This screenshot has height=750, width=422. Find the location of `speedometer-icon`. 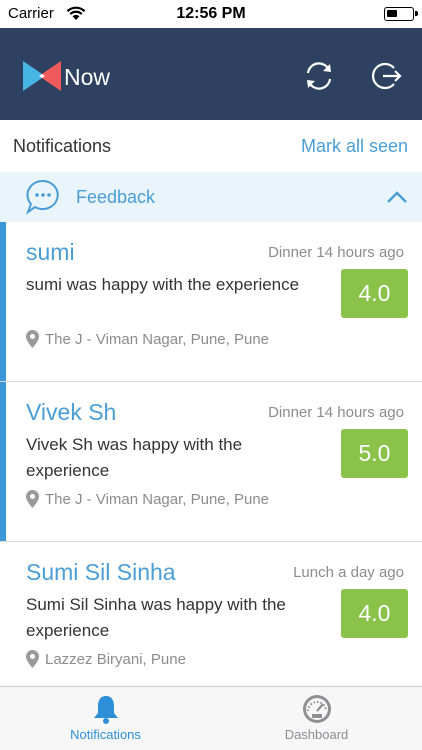

speedometer-icon is located at coordinates (317, 709).